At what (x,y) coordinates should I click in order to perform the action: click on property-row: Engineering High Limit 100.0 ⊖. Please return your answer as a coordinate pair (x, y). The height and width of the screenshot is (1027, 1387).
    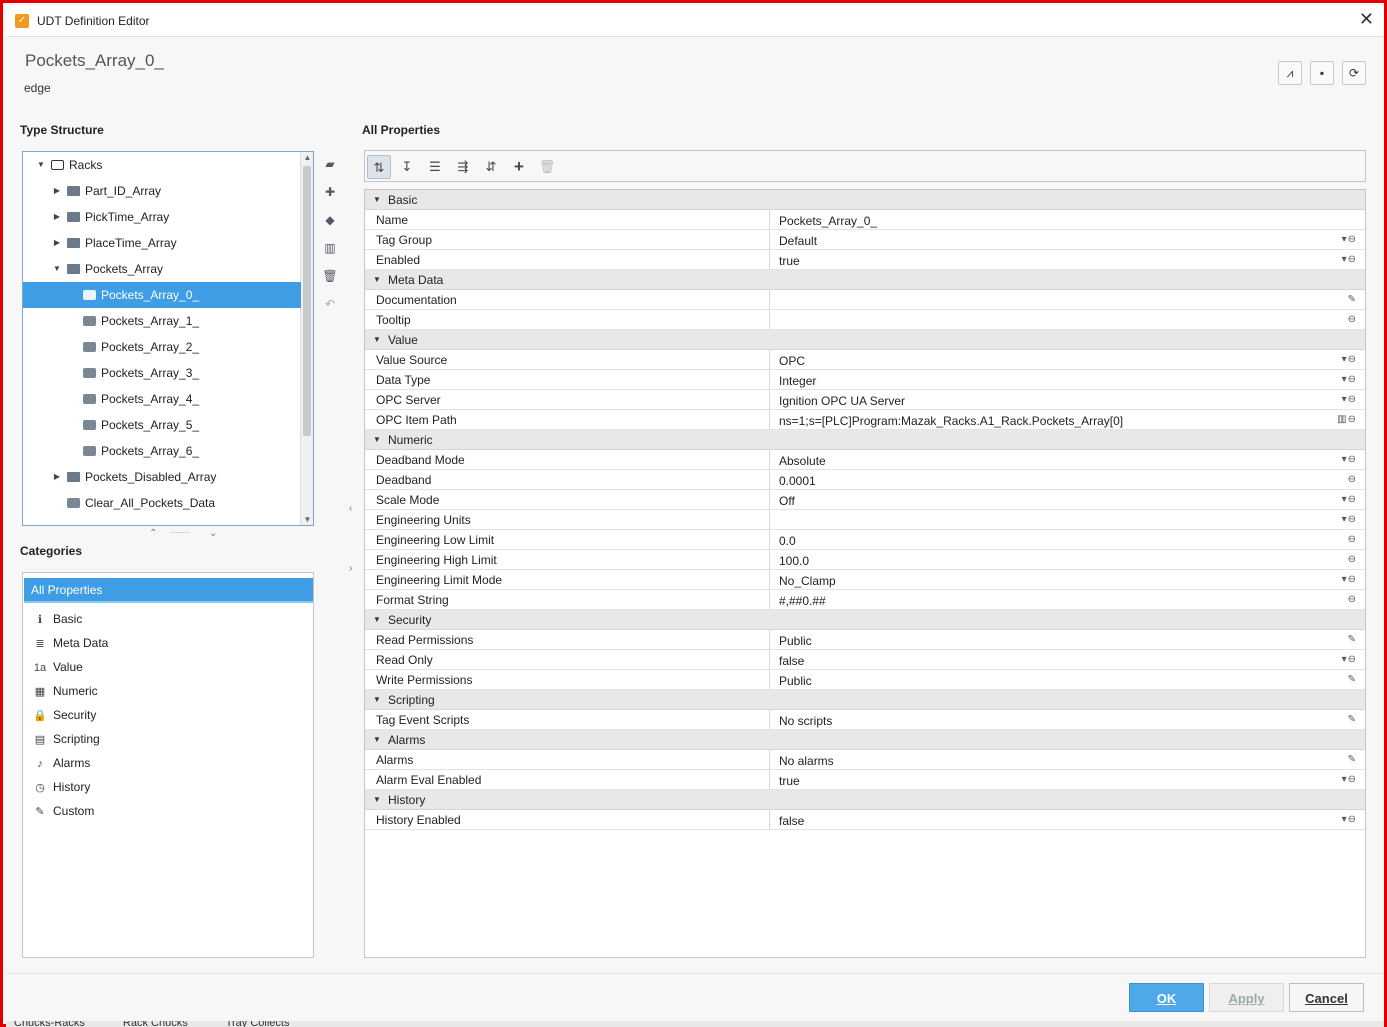
    Looking at the image, I should click on (865, 560).